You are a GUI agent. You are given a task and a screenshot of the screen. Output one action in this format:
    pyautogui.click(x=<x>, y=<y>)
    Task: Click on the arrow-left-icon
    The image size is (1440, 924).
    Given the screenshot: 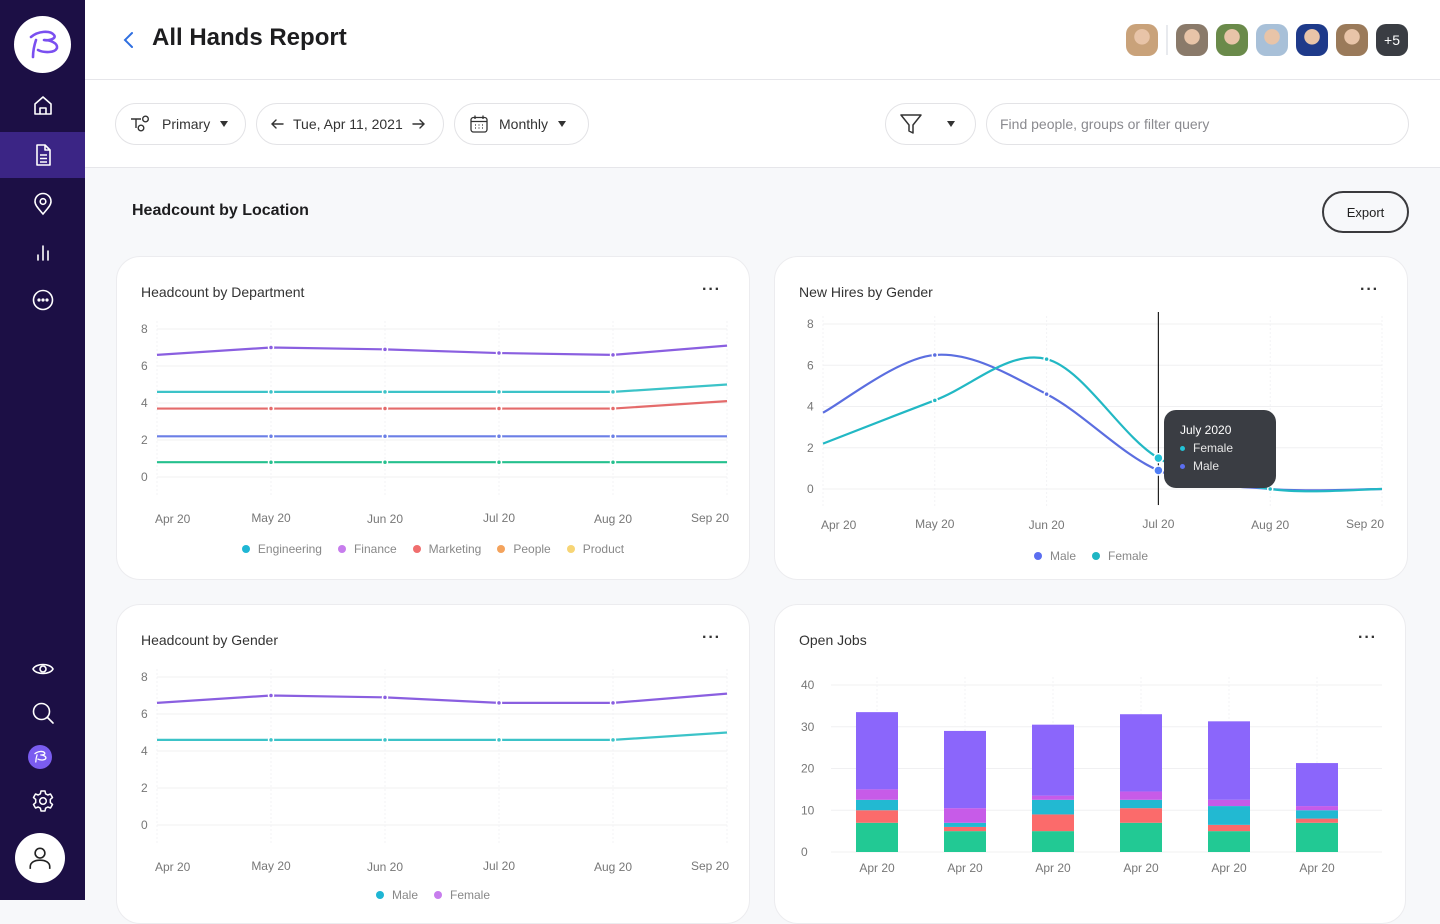 What is the action you would take?
    pyautogui.click(x=277, y=124)
    